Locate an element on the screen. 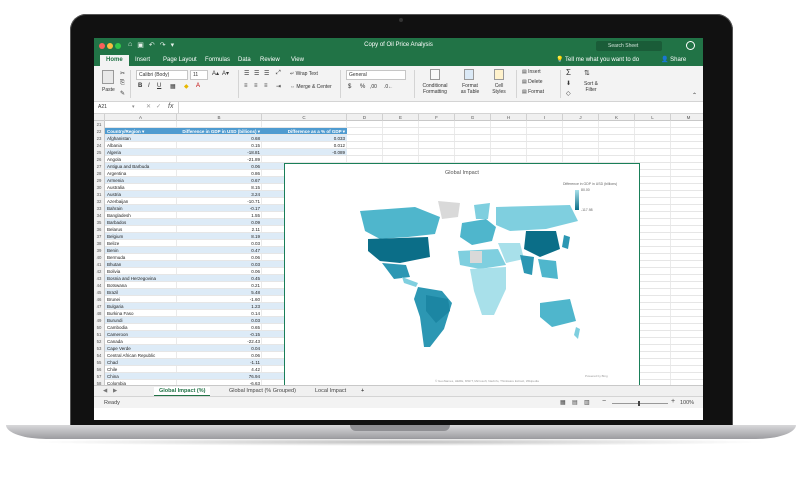 The image size is (800, 480). format-as-table-label: Format as Table is located at coordinates (470, 89).